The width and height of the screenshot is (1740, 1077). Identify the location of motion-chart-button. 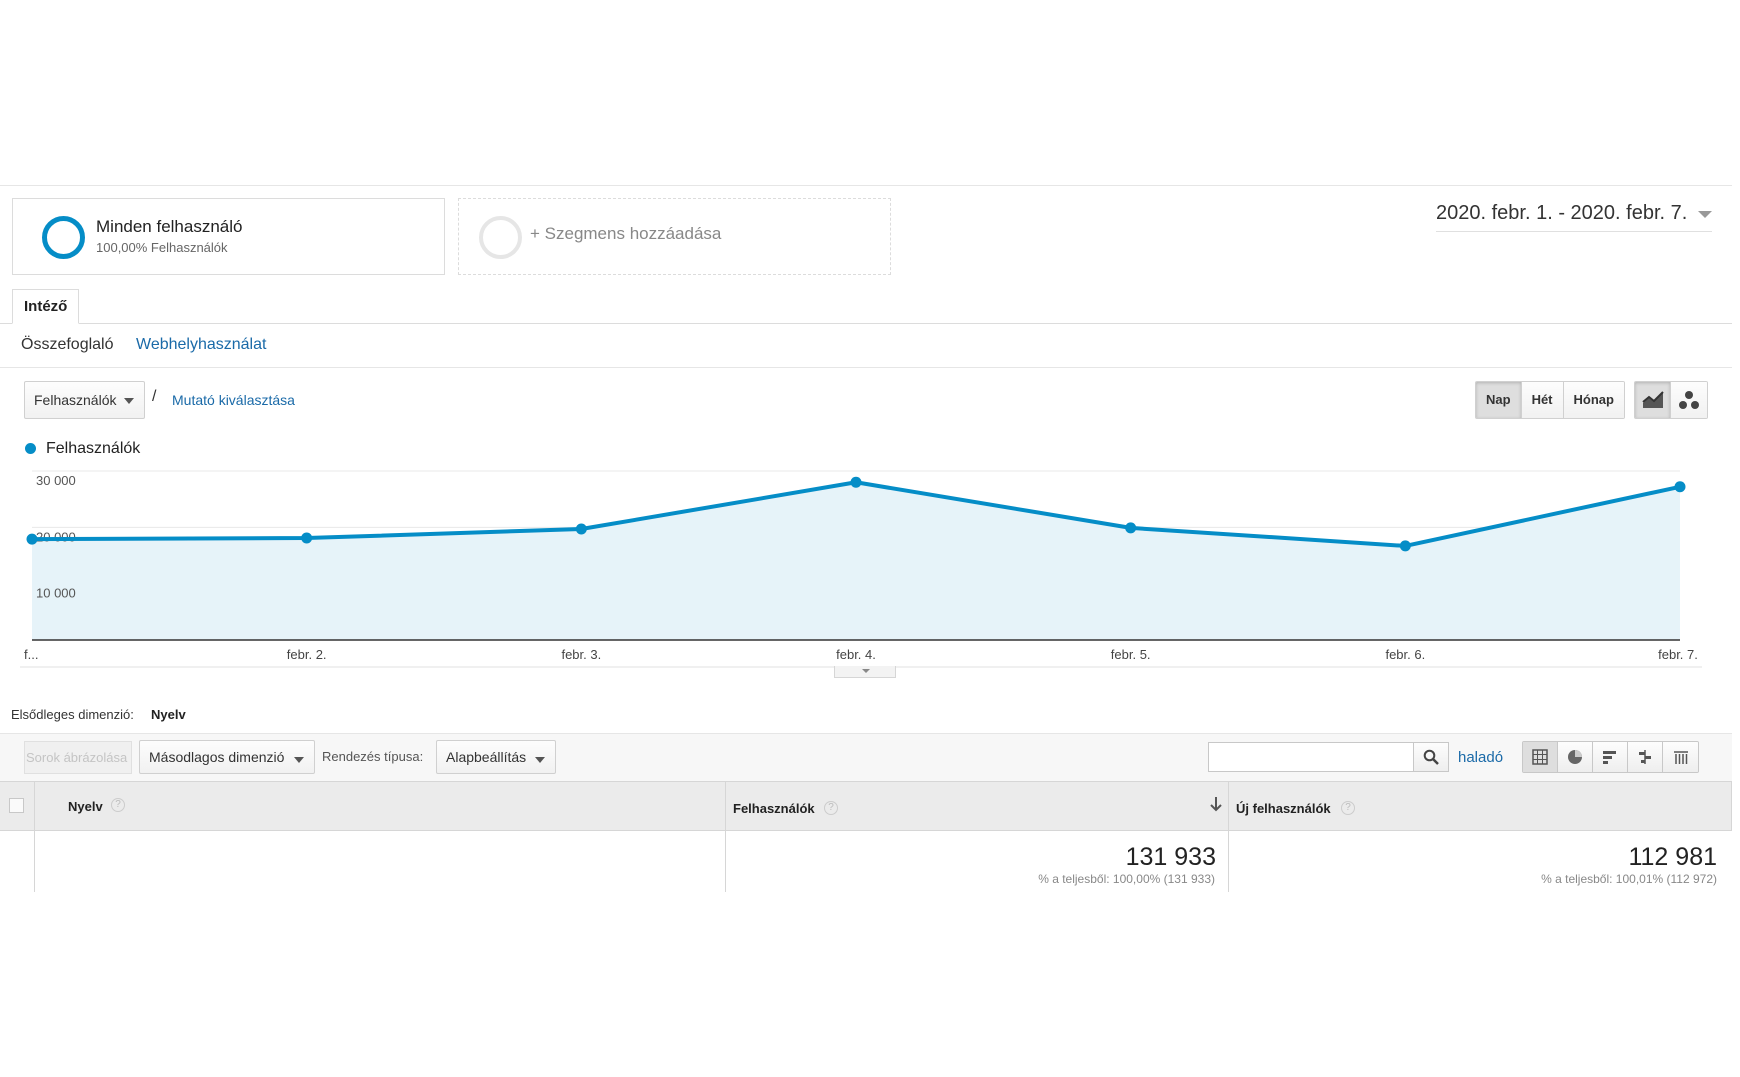
(1689, 400).